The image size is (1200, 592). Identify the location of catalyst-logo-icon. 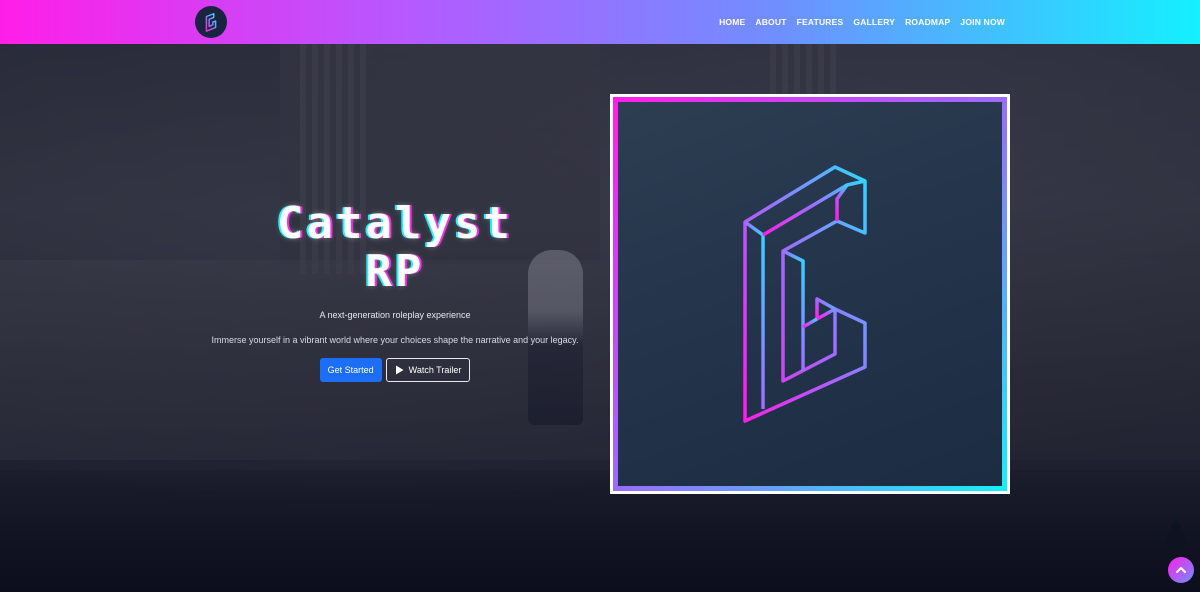
(211, 22).